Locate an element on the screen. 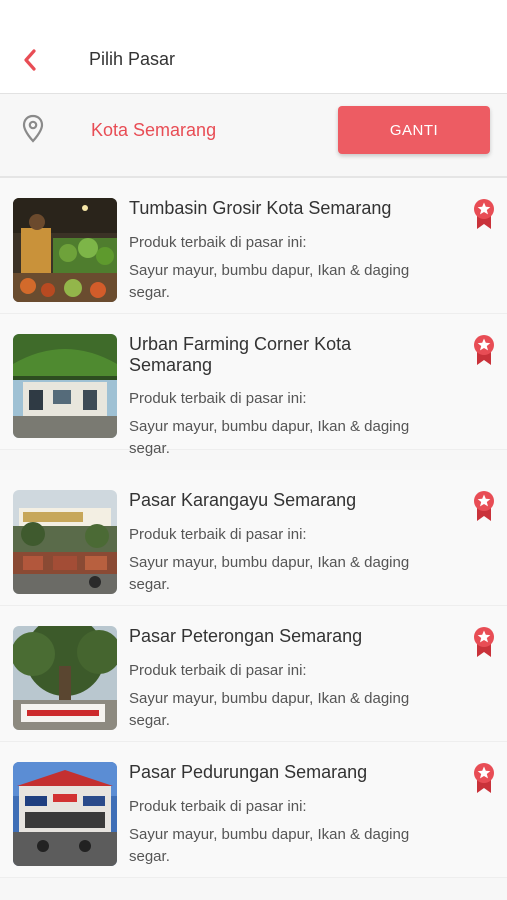  back-button is located at coordinates (30, 60).